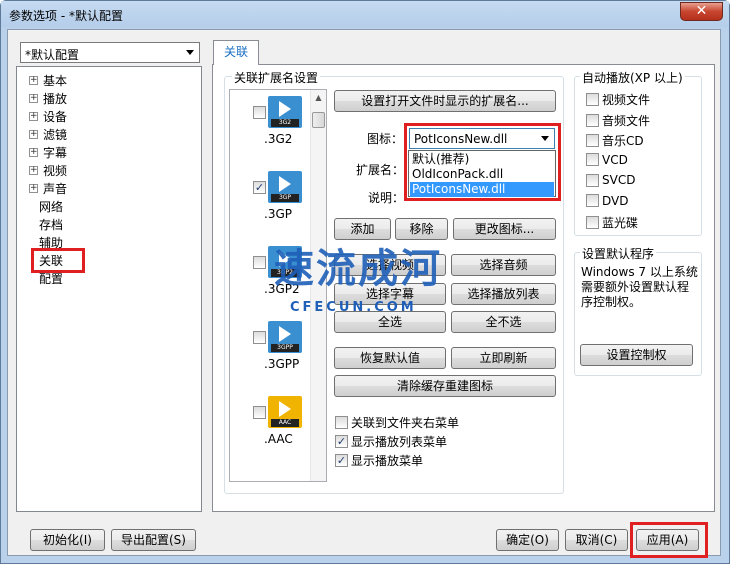 The image size is (730, 564). I want to click on tree-item-label: 播放, so click(55, 98).